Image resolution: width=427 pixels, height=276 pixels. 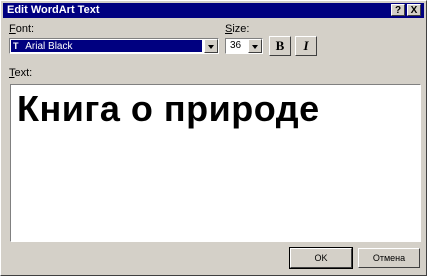 What do you see at coordinates (16, 46) in the screenshot?
I see `truetype-icon: T` at bounding box center [16, 46].